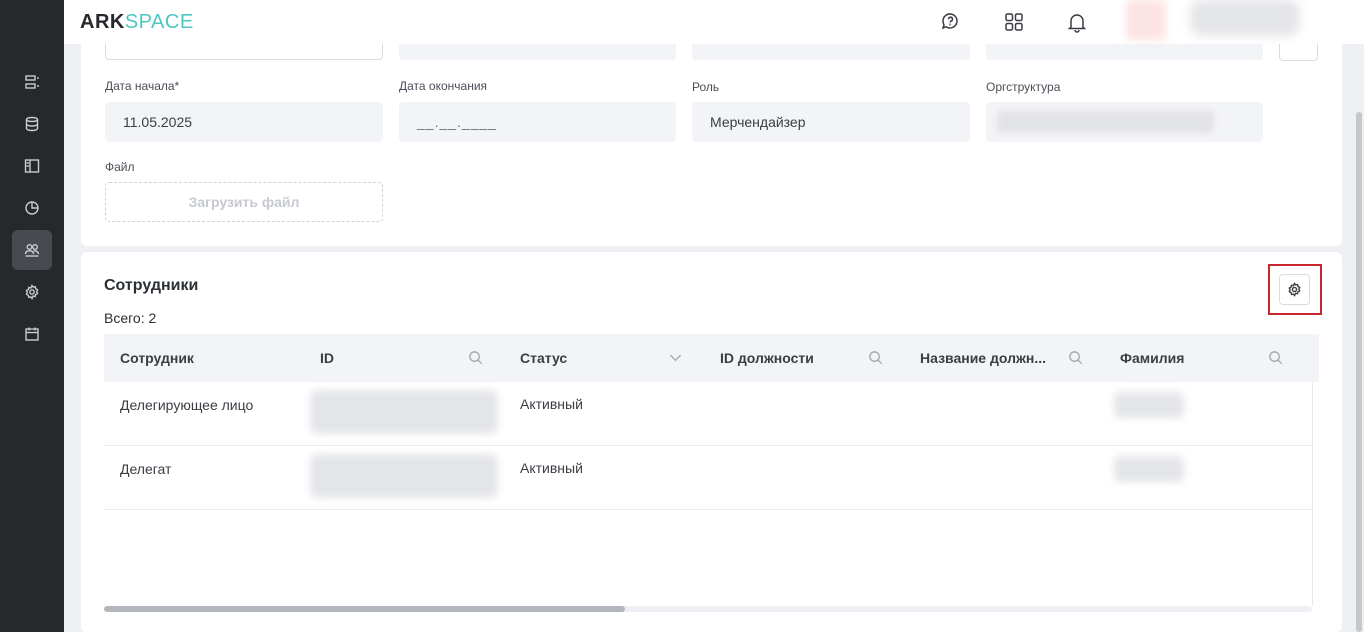 This screenshot has width=1364, height=632. Describe the element at coordinates (443, 86) in the screenshot. I see `end-date-label: Дата окончания` at that location.